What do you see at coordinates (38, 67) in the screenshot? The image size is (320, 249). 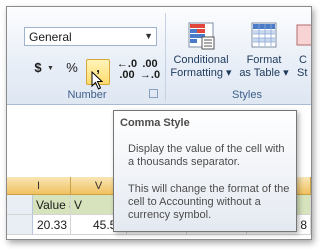 I see `dollar-icon: $` at bounding box center [38, 67].